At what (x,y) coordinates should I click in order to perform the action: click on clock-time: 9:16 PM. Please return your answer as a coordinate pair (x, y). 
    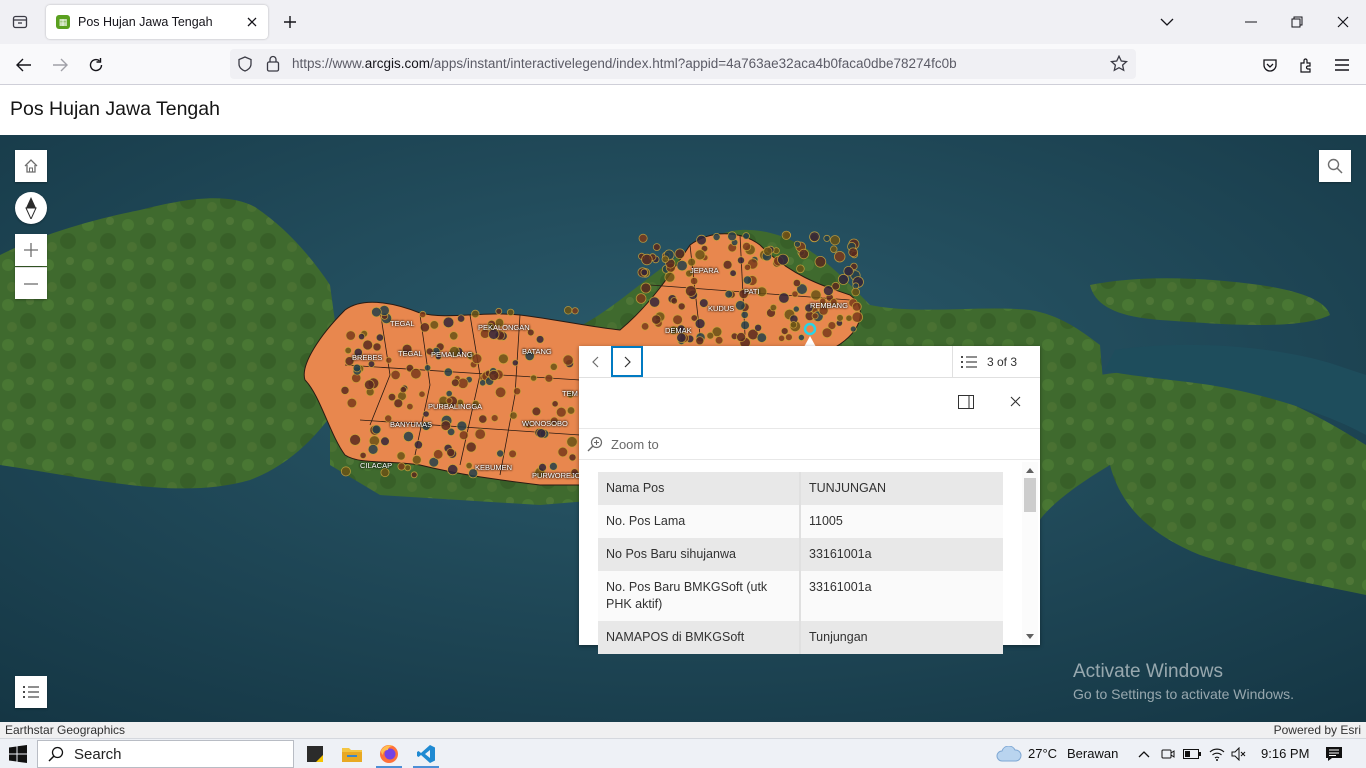
    Looking at the image, I should click on (1285, 753).